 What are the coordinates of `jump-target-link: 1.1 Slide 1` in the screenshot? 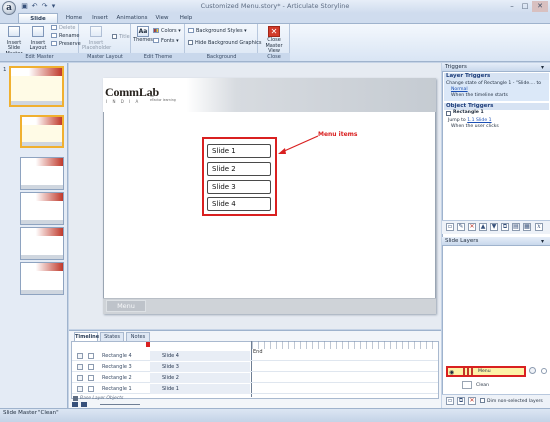 It's located at (479, 120).